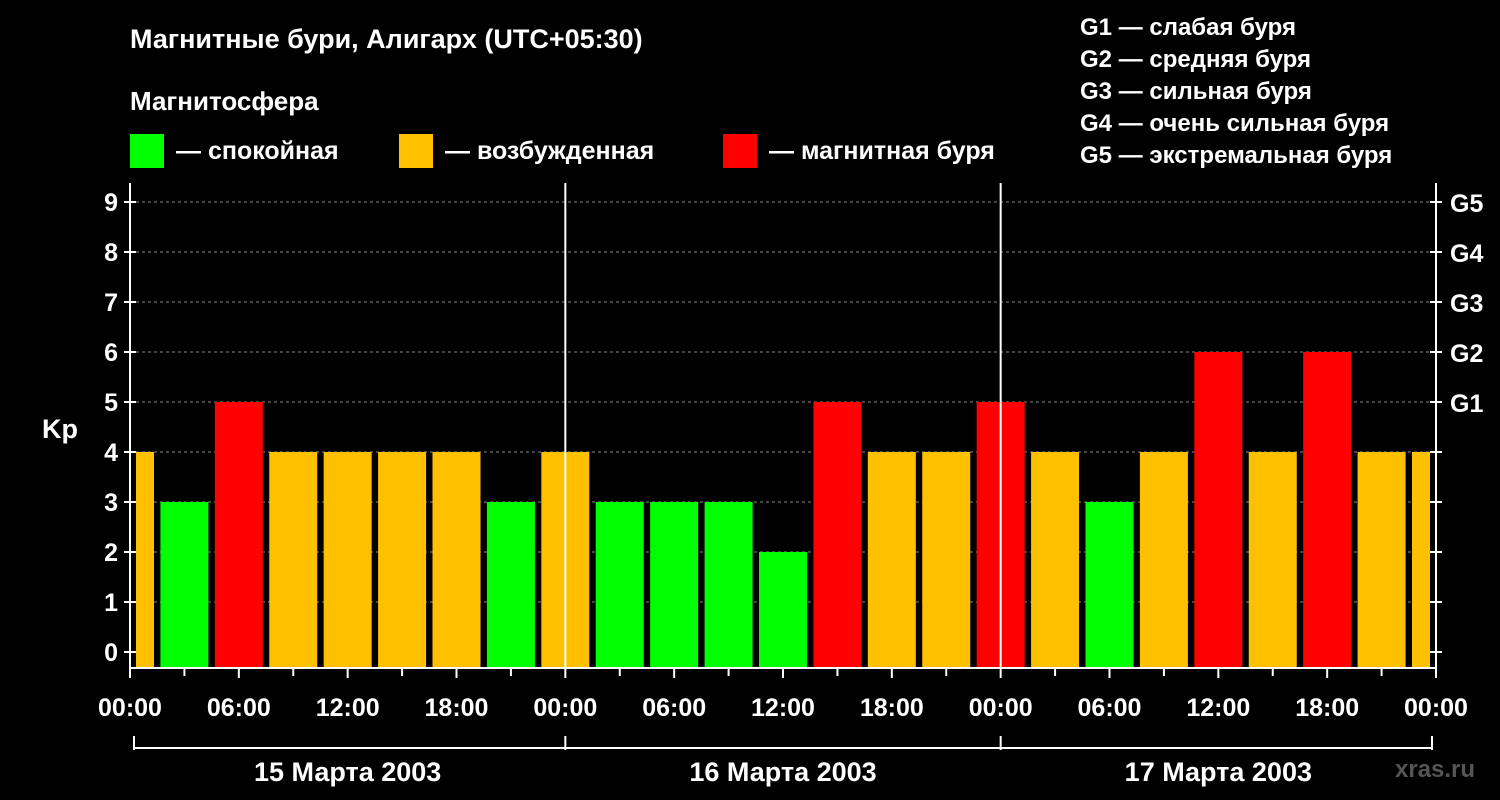 This screenshot has height=800, width=1500. What do you see at coordinates (111, 353) in the screenshot?
I see `y-tick-label: 6` at bounding box center [111, 353].